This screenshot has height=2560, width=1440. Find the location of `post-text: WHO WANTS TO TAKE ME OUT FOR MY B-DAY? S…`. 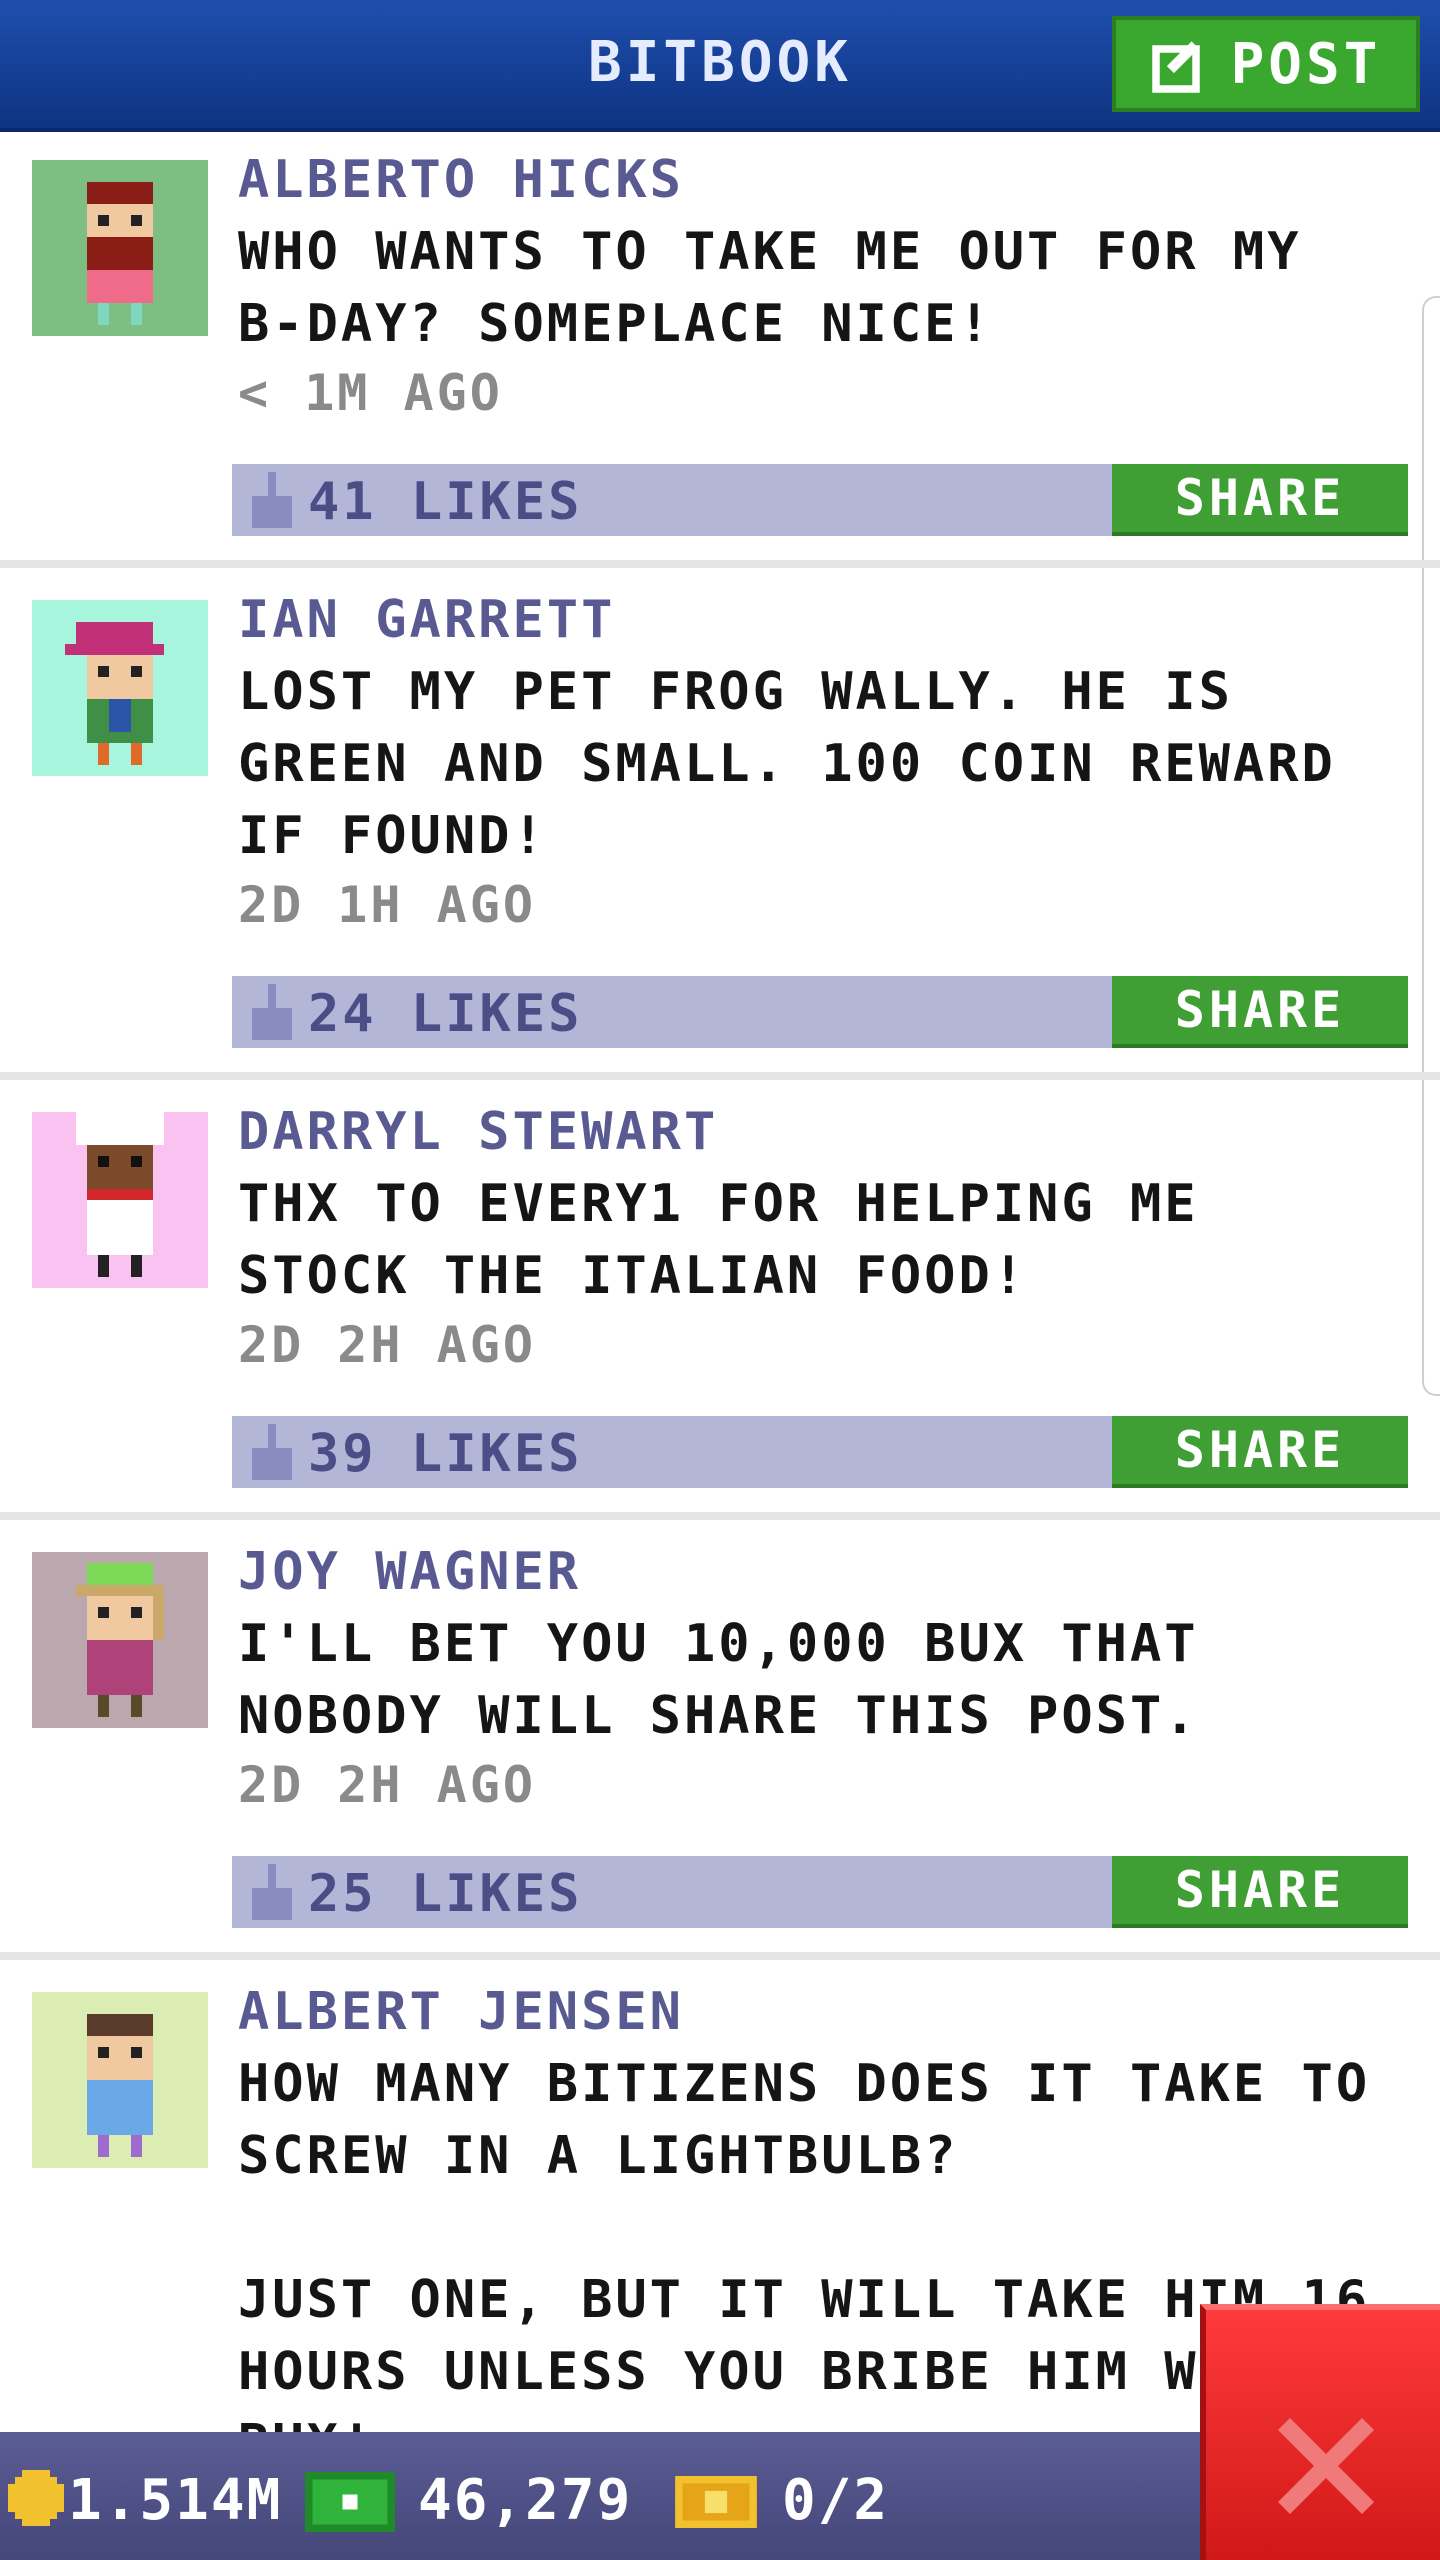

post-text: WHO WANTS TO TAKE ME OUT FOR MY B-DAY? S… is located at coordinates (770, 288).